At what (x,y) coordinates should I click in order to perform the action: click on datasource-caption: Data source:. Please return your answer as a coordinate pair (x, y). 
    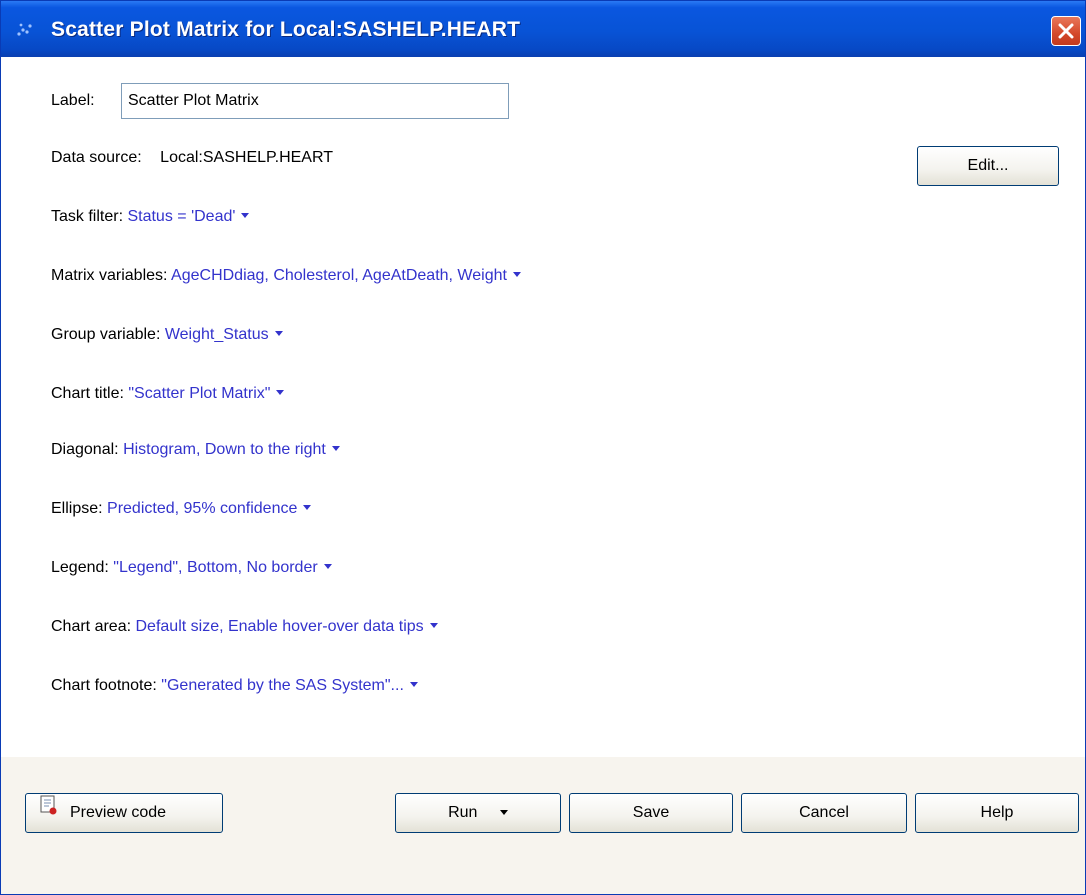
    Looking at the image, I should click on (96, 157).